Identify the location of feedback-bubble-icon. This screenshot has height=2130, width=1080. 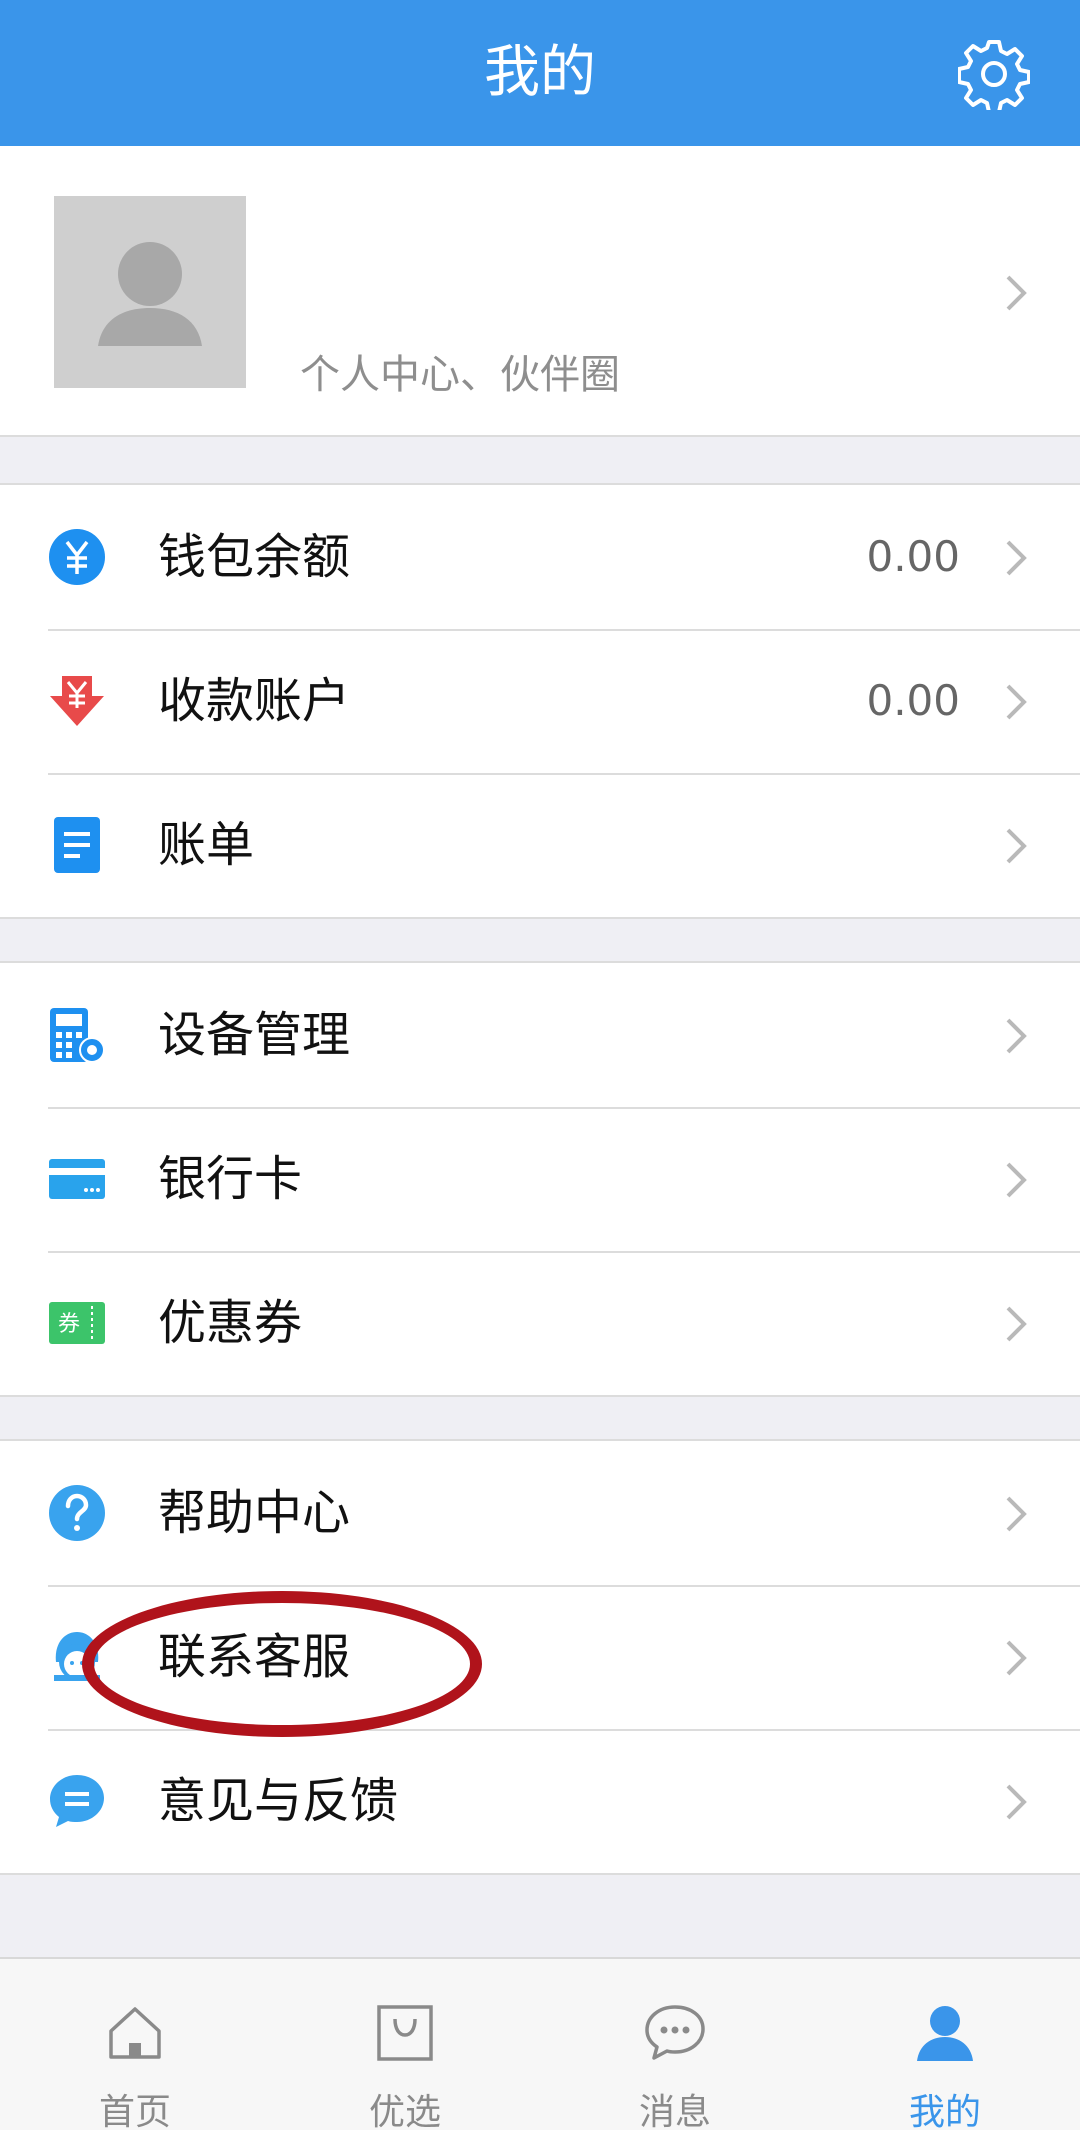
(77, 1801).